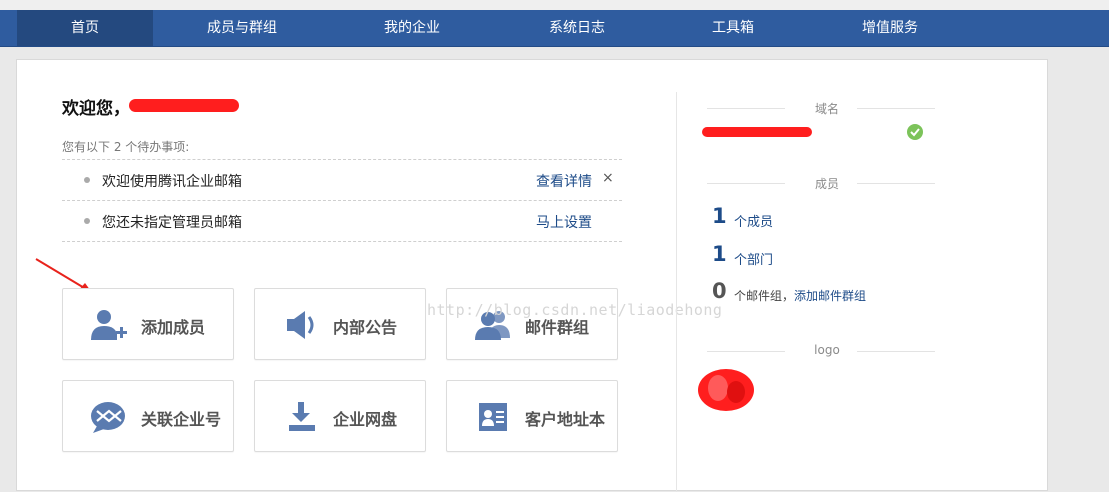  Describe the element at coordinates (754, 222) in the screenshot. I see `member-unit: 个成员` at that location.